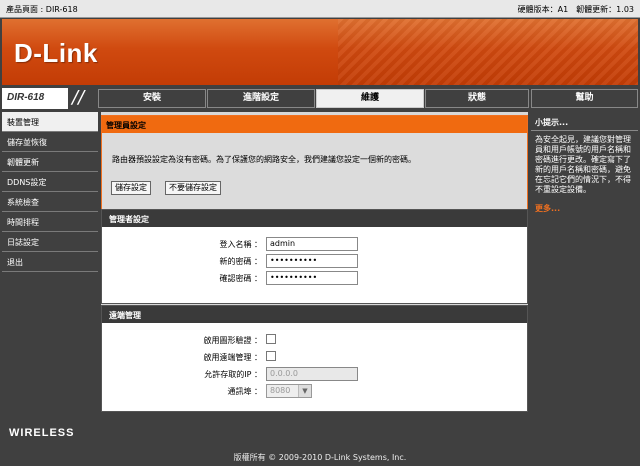 This screenshot has width=640, height=466. I want to click on tab-status: 狀態, so click(477, 98).